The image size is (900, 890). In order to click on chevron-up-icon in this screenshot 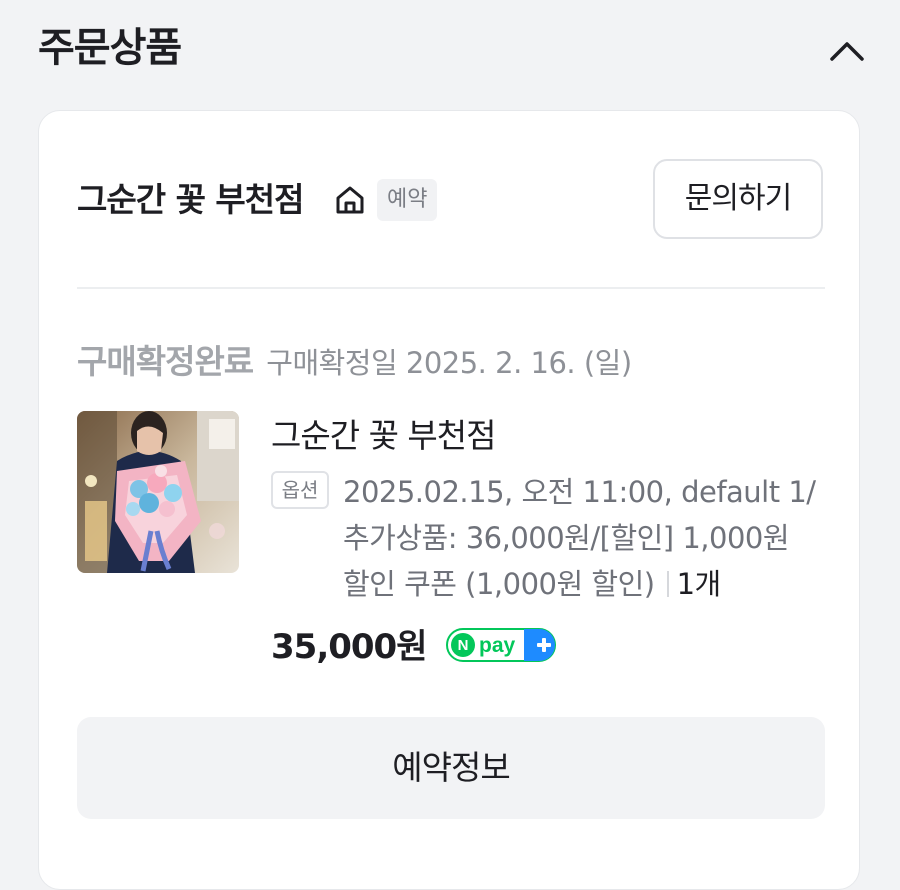, I will do `click(847, 51)`.